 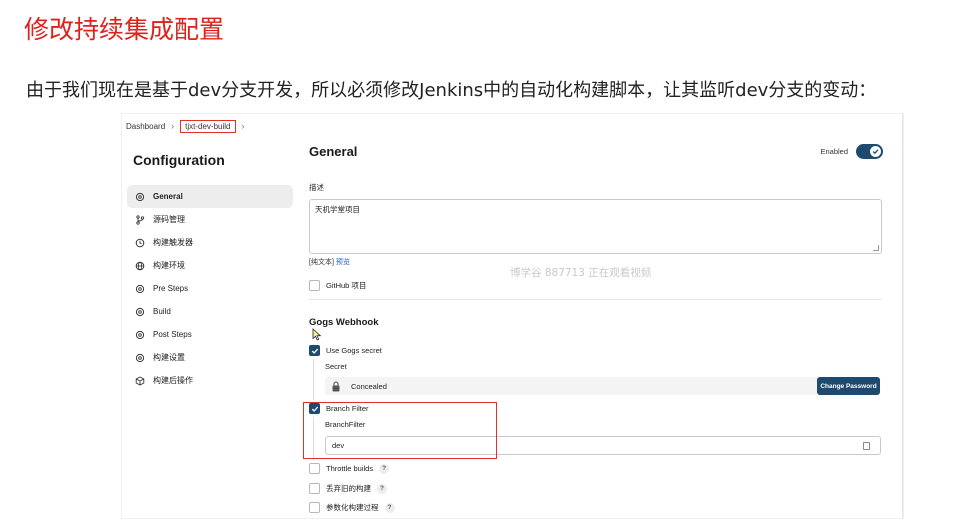 I want to click on discard-old-builds-option: 丢弃旧的构建 ?, so click(x=348, y=488).